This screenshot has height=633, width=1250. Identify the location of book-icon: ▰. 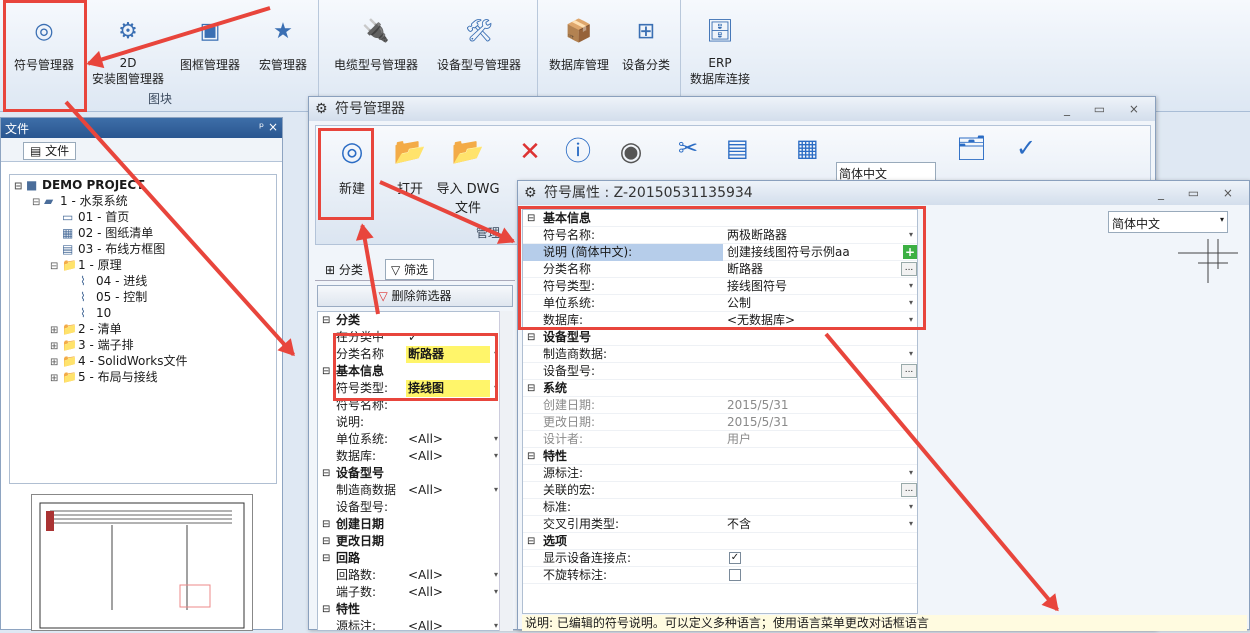
(49, 201).